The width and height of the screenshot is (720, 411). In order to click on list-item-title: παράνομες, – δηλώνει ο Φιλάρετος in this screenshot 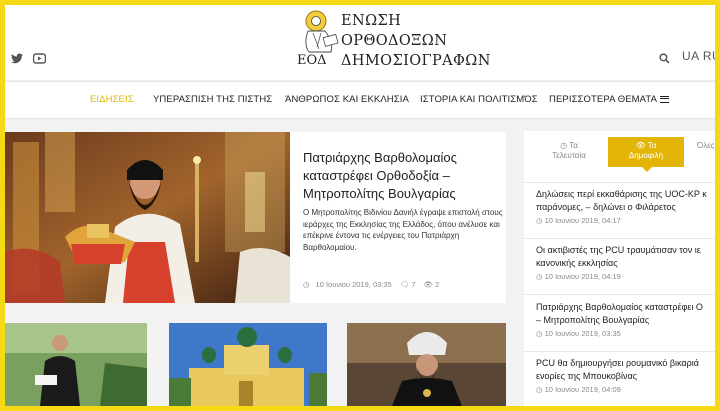, I will do `click(606, 206)`.